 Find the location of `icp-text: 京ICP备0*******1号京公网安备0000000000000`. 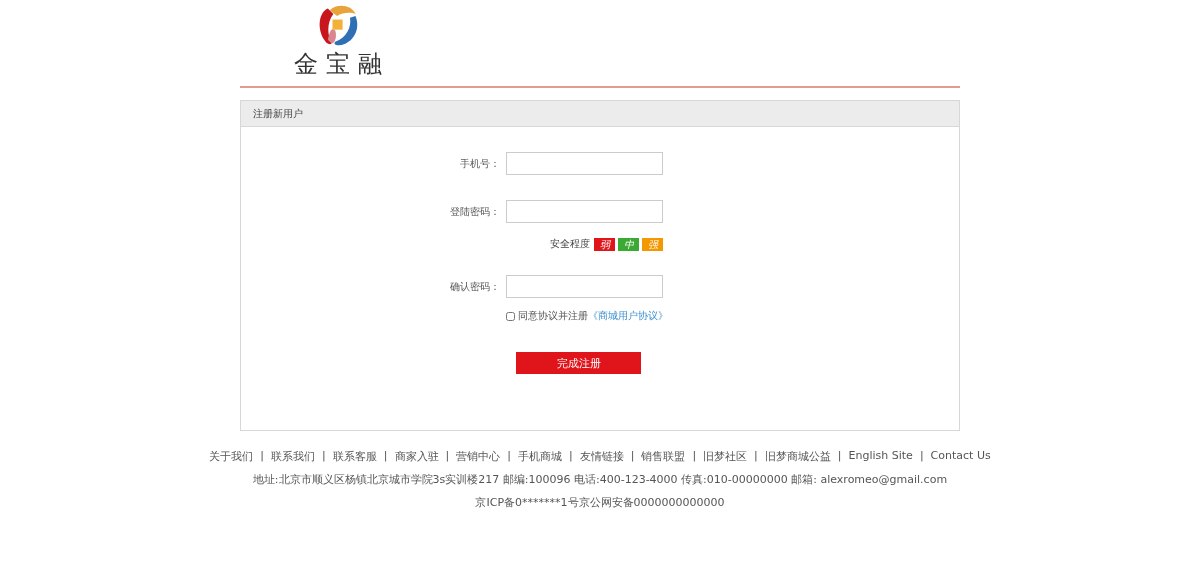

icp-text: 京ICP备0*******1号京公网安备0000000000000 is located at coordinates (600, 502).